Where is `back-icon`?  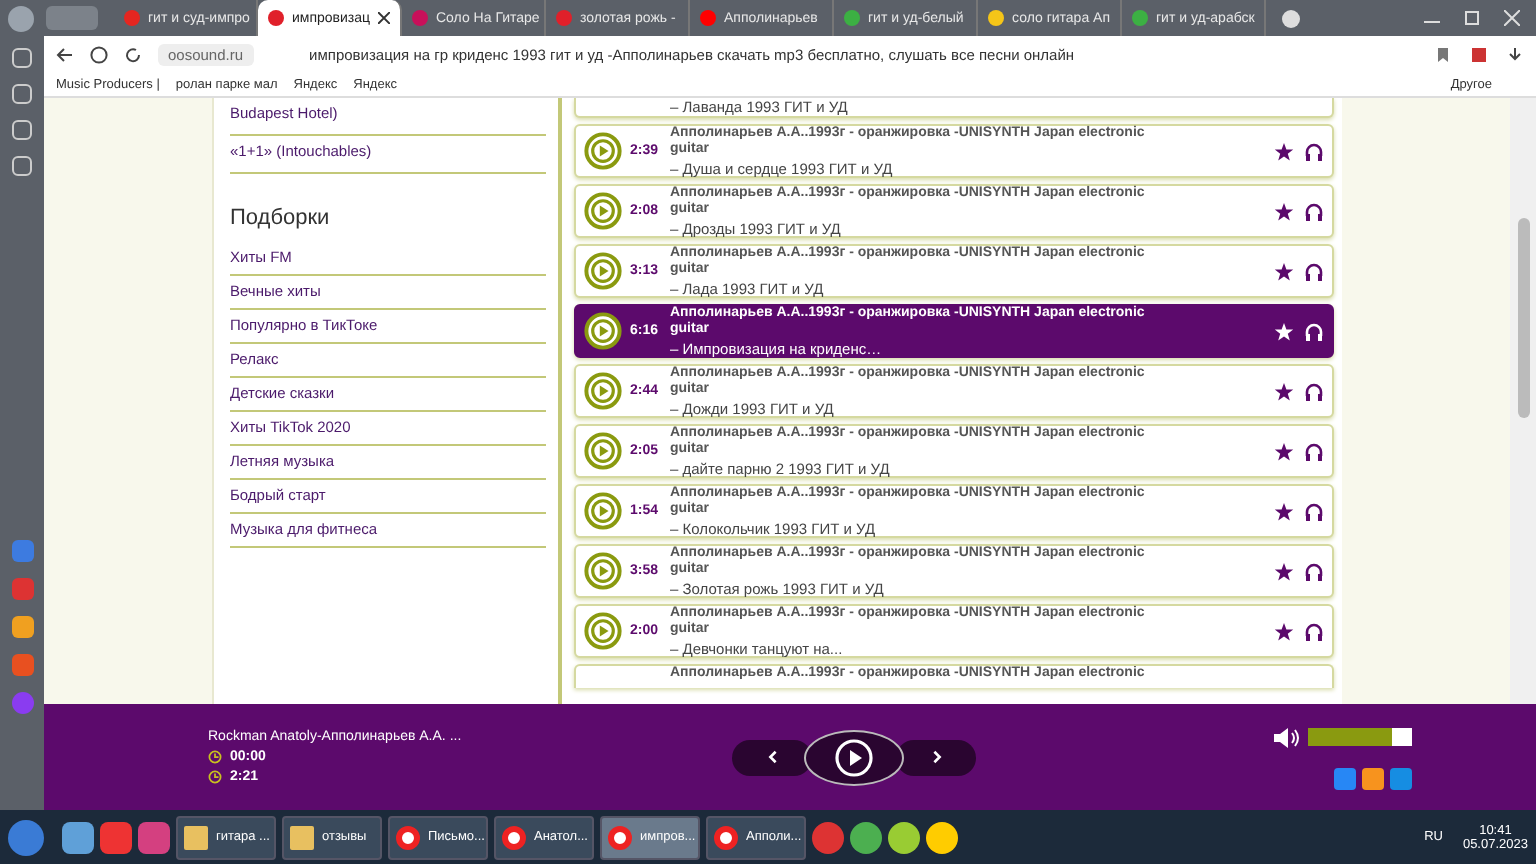 back-icon is located at coordinates (65, 54).